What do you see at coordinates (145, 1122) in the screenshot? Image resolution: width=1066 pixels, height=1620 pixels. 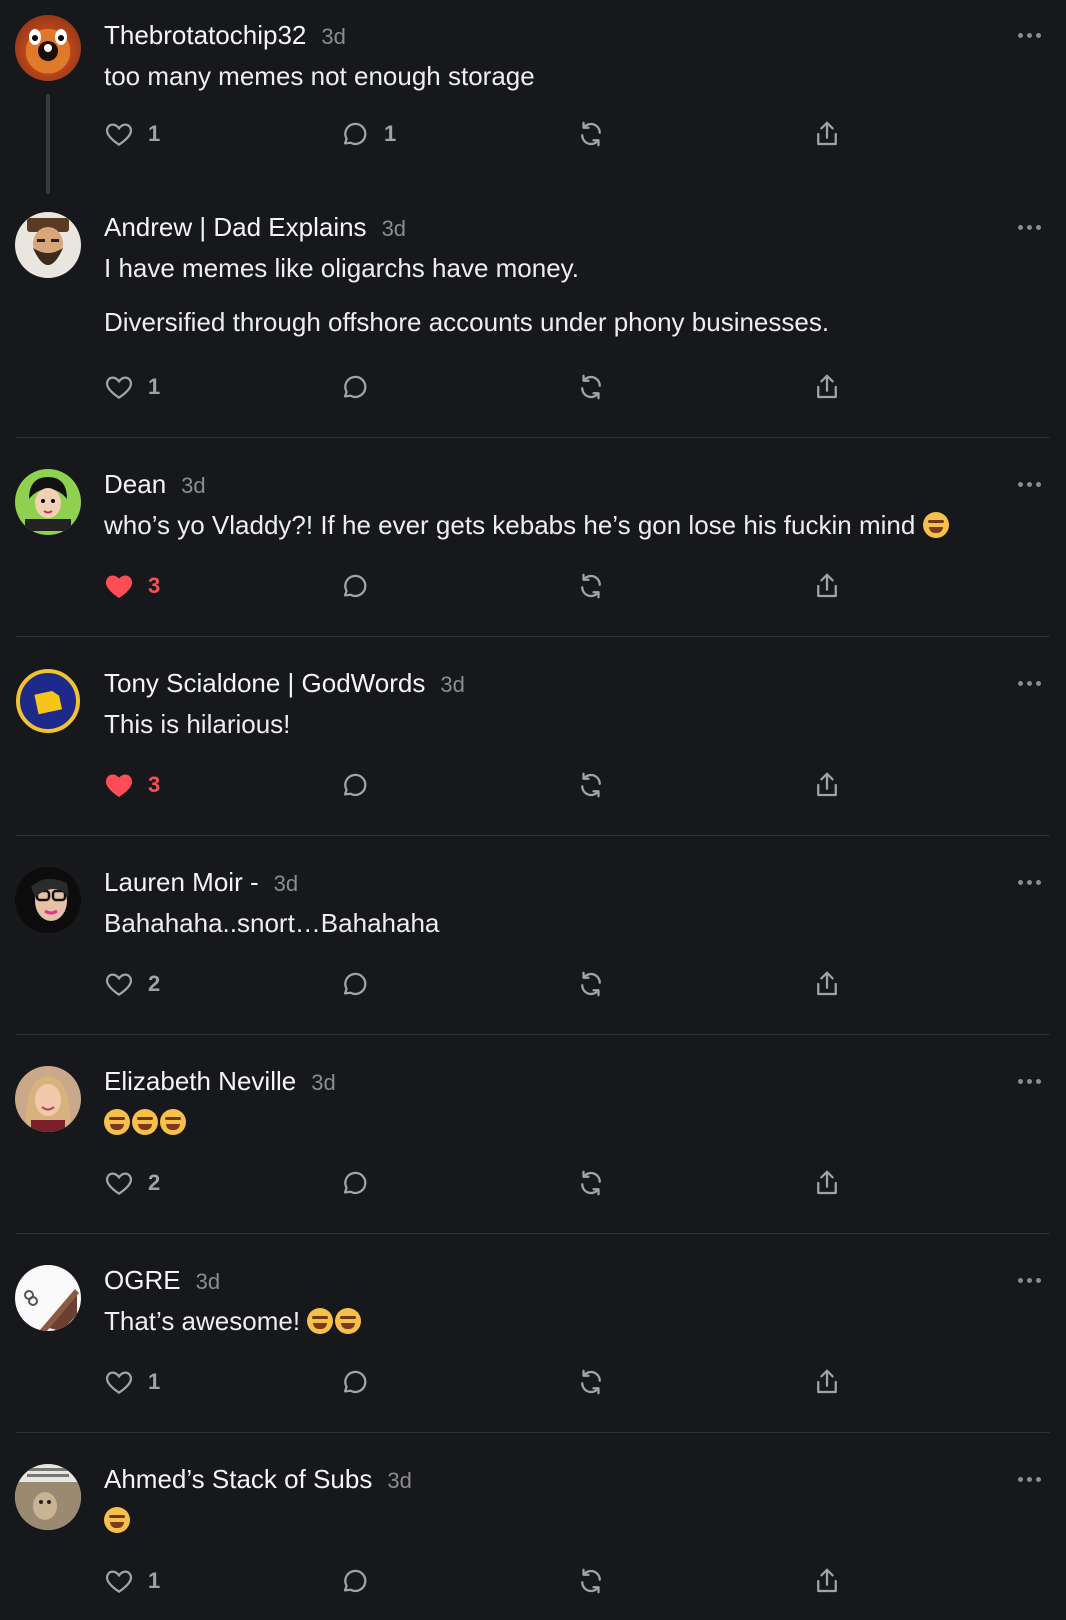 I see `laughing-tears-emoji` at bounding box center [145, 1122].